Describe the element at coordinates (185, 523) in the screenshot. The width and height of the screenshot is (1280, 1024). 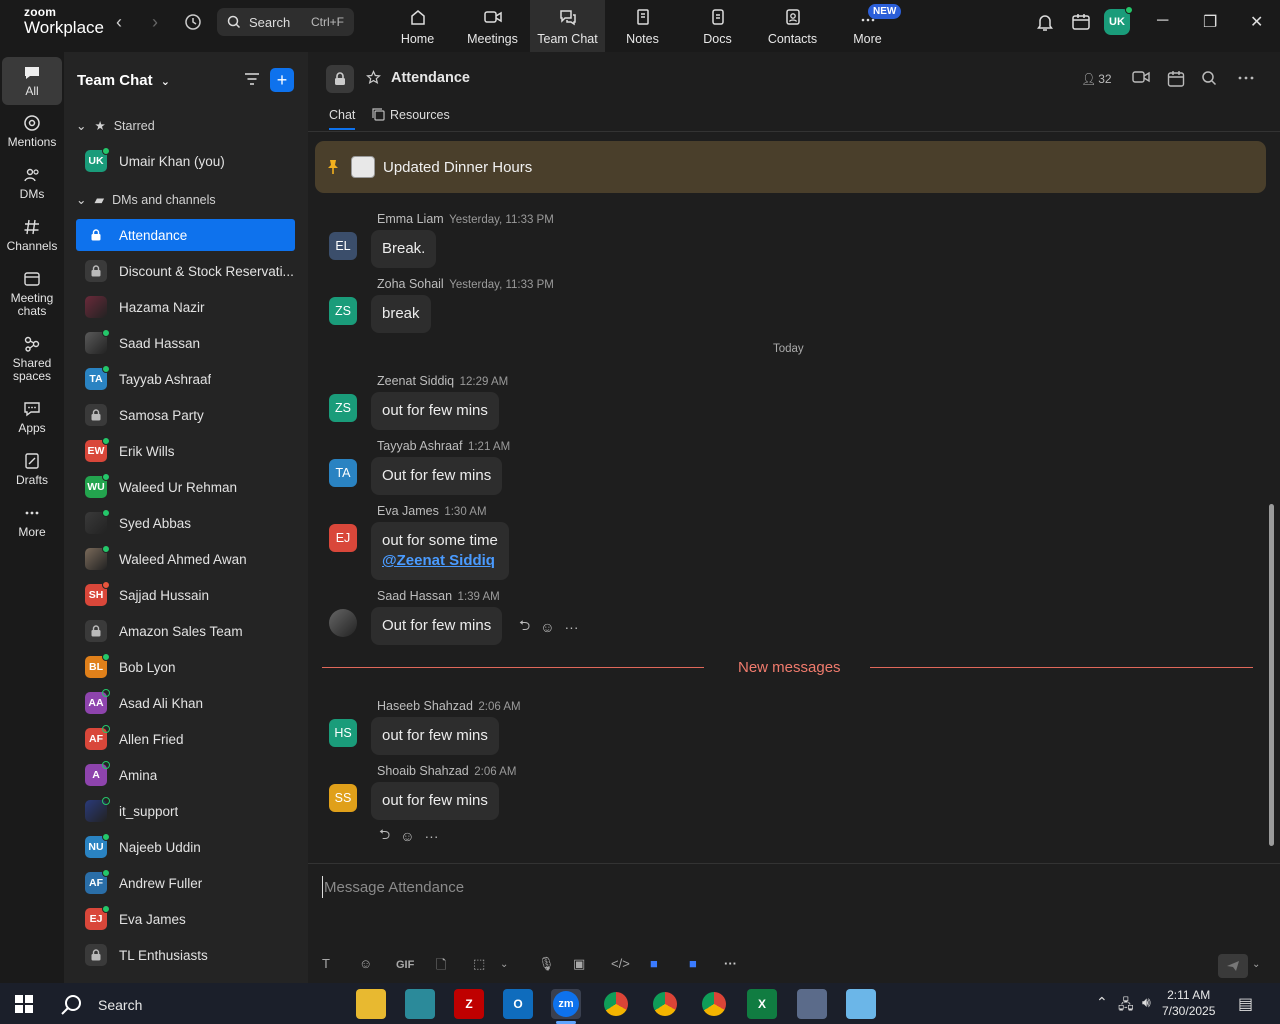
I see `sidebar-item: Syed Abbas` at that location.